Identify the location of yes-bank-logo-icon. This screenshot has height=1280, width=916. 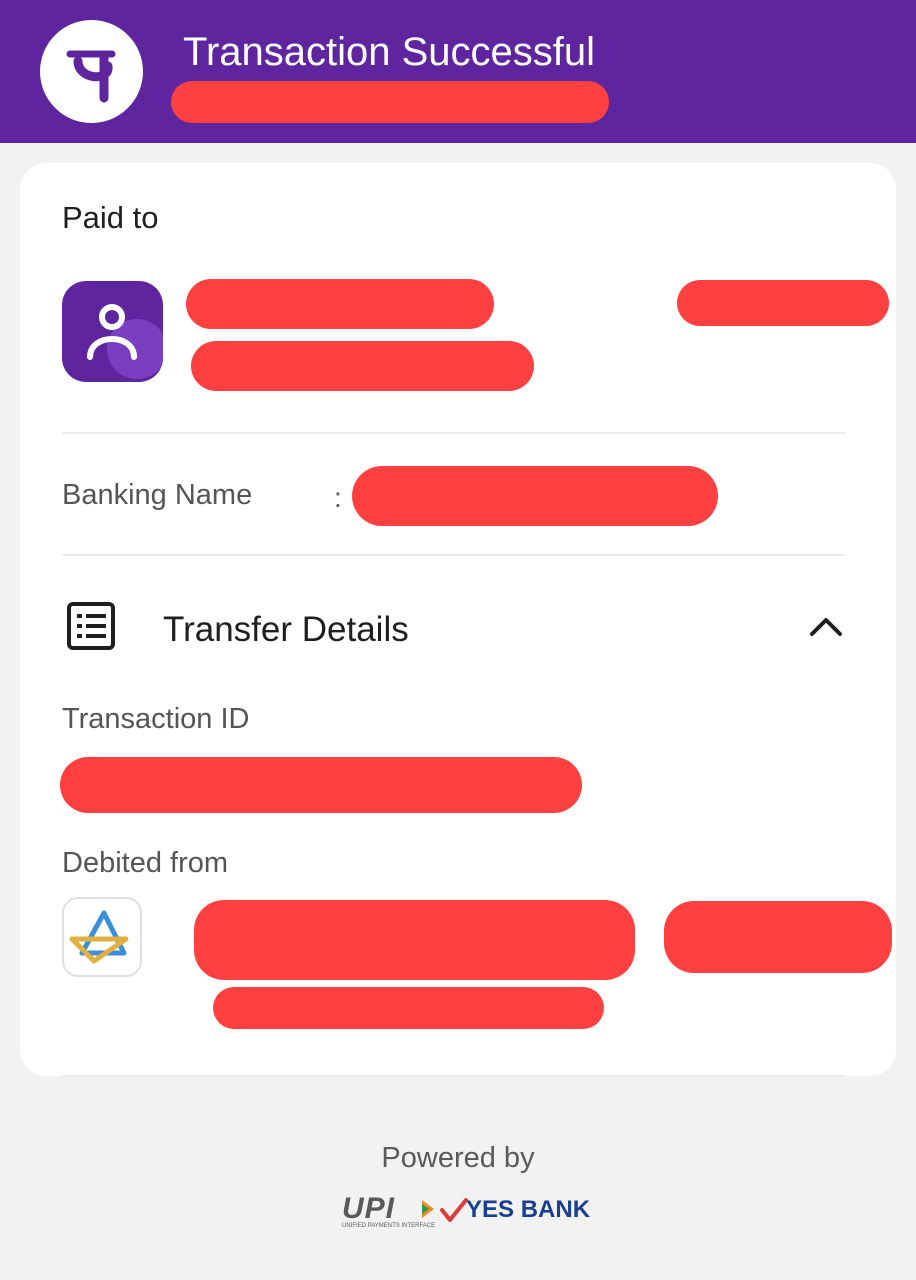
(102, 937).